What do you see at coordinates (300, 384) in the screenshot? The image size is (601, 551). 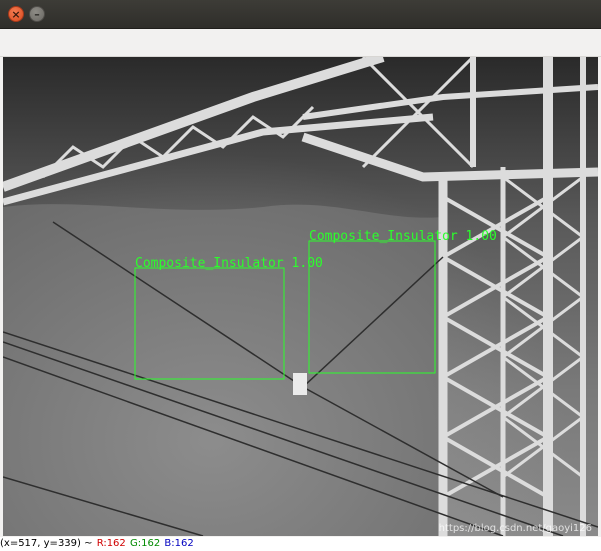 I see `insulator-clamp` at bounding box center [300, 384].